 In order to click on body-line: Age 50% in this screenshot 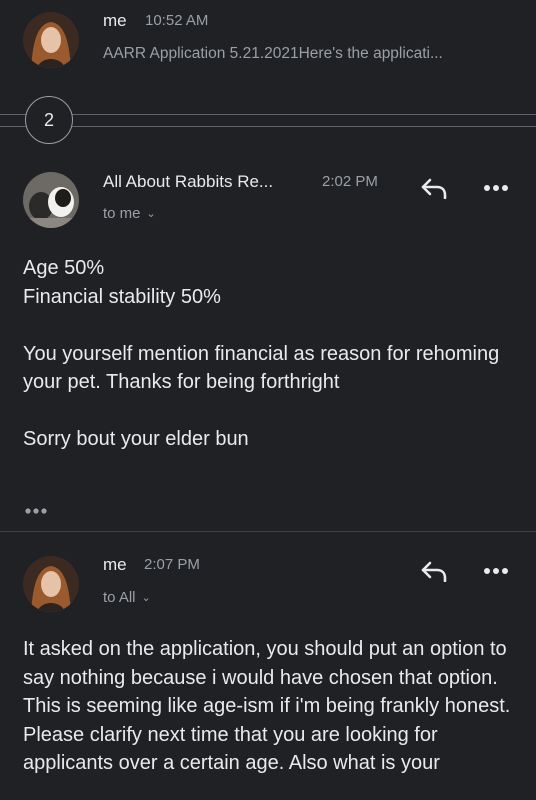, I will do `click(64, 268)`.